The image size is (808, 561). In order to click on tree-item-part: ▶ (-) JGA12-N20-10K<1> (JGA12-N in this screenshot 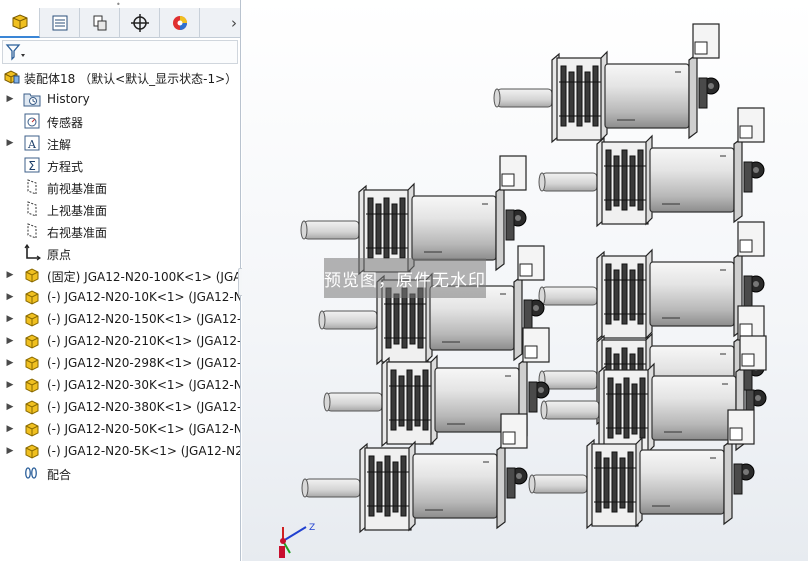, I will do `click(120, 297)`.